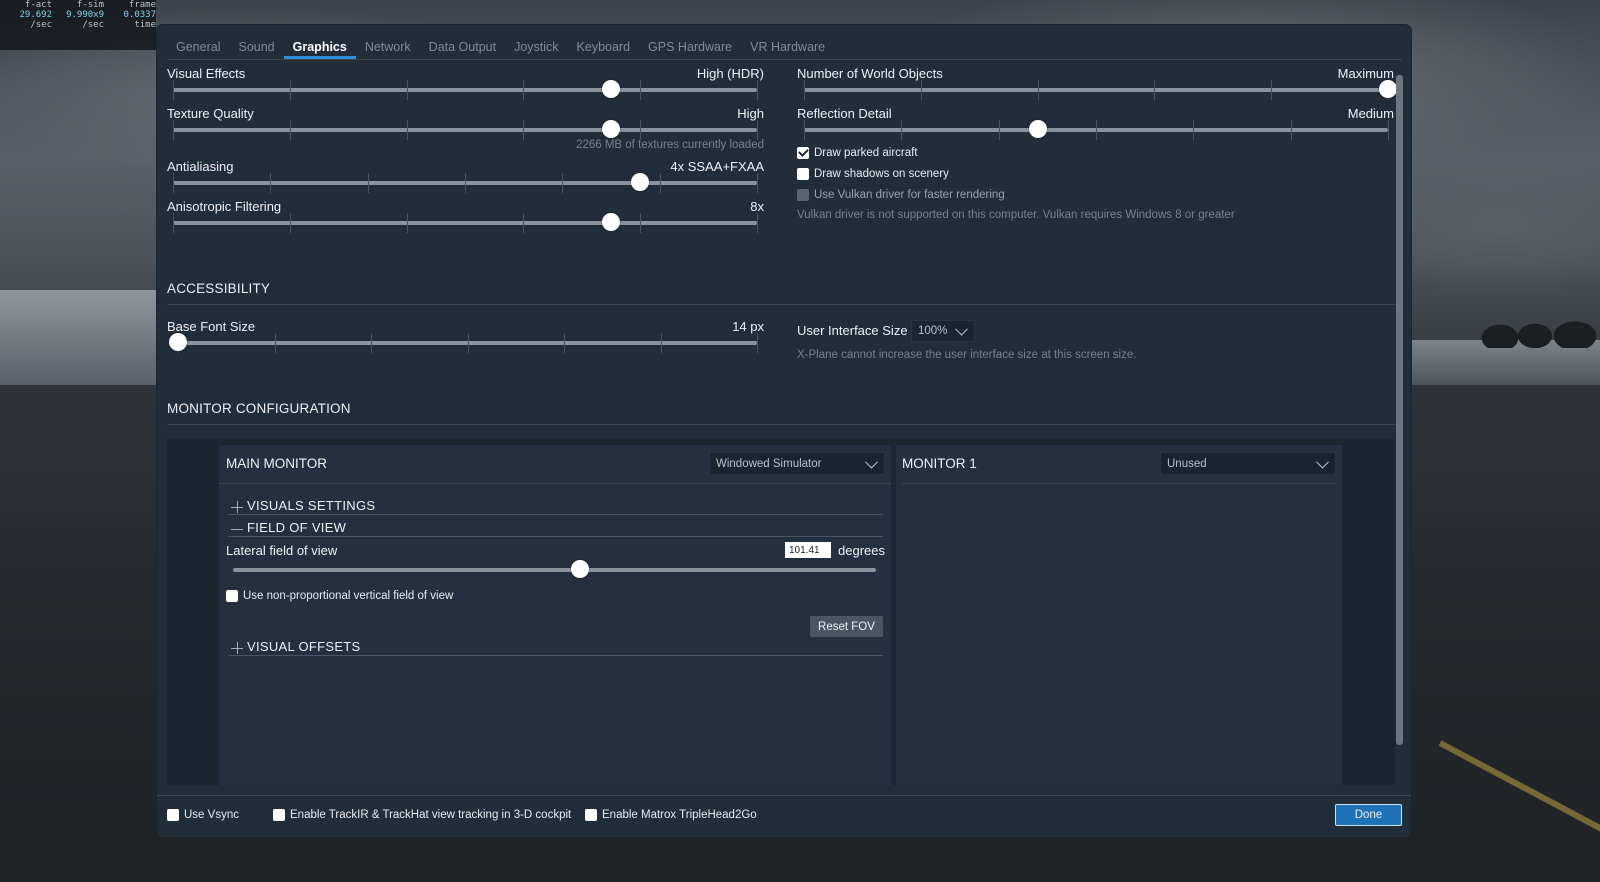  I want to click on world-objects-slider, so click(1100, 90).